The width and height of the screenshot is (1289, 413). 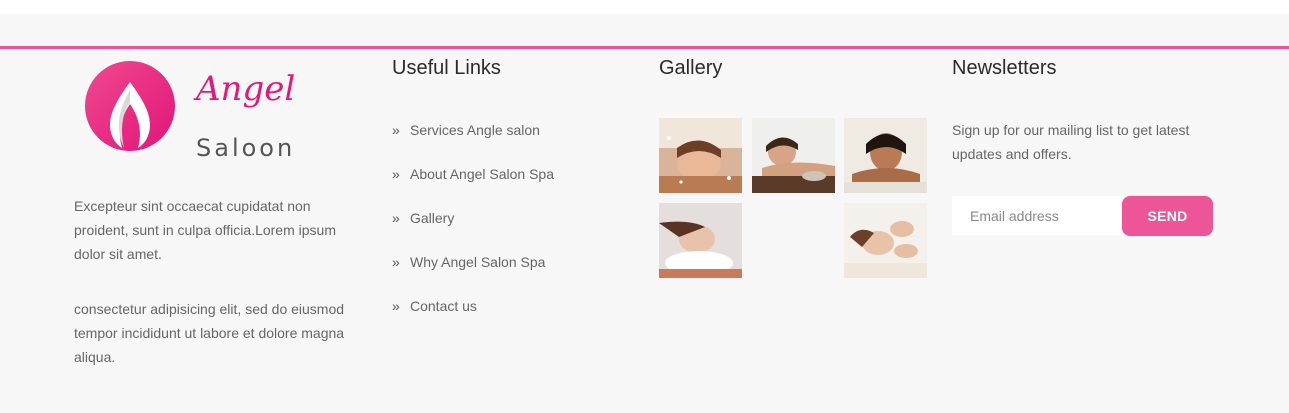 What do you see at coordinates (644, 7) in the screenshot?
I see `top-band` at bounding box center [644, 7].